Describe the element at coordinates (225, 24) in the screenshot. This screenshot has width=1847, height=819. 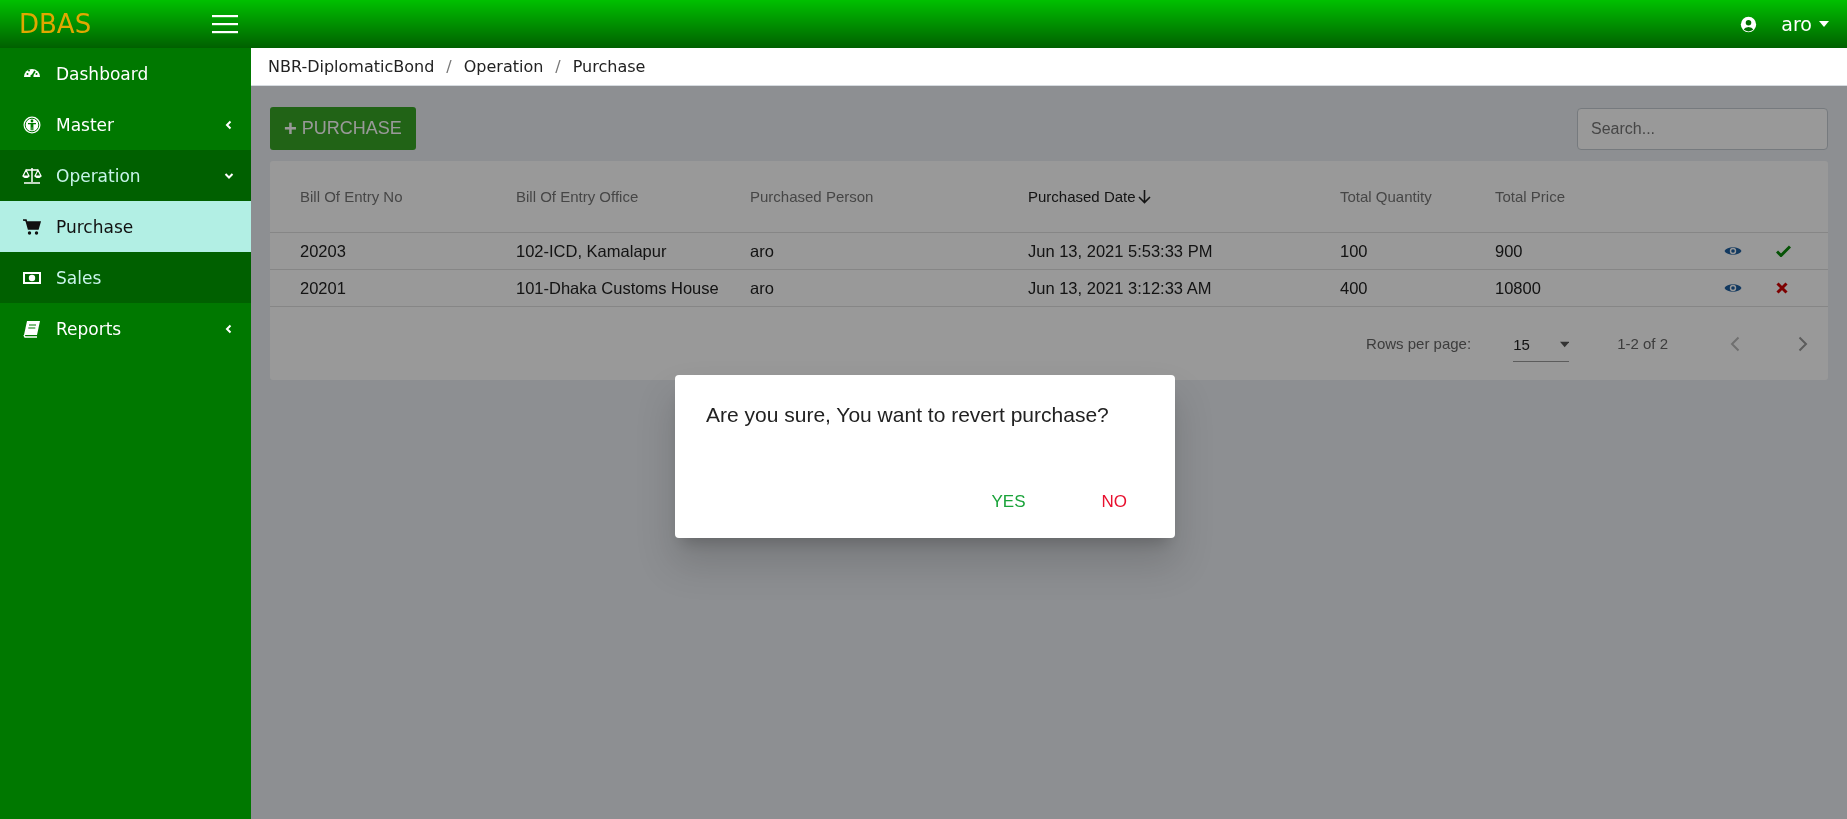
I see `menu-icon` at that location.